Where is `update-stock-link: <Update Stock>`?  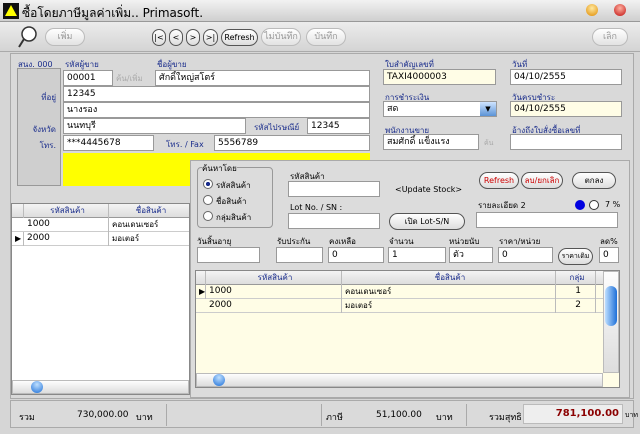 update-stock-link: <Update Stock> is located at coordinates (428, 189).